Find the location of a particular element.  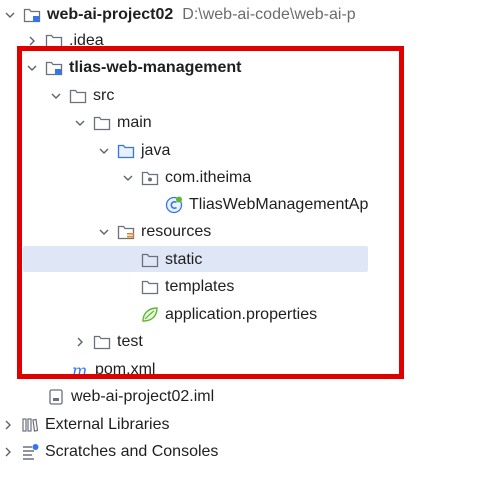

tree-label: pom.xml is located at coordinates (125, 369).